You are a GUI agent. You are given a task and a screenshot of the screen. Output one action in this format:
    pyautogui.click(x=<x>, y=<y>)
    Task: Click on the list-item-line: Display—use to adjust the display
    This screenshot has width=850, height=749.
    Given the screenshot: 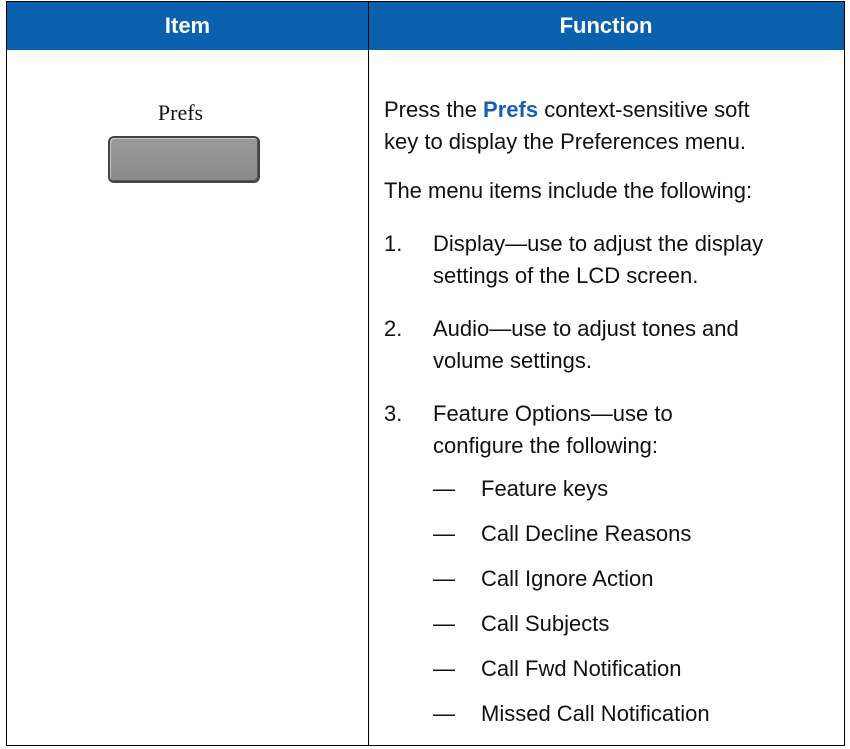 What is the action you would take?
    pyautogui.click(x=598, y=243)
    